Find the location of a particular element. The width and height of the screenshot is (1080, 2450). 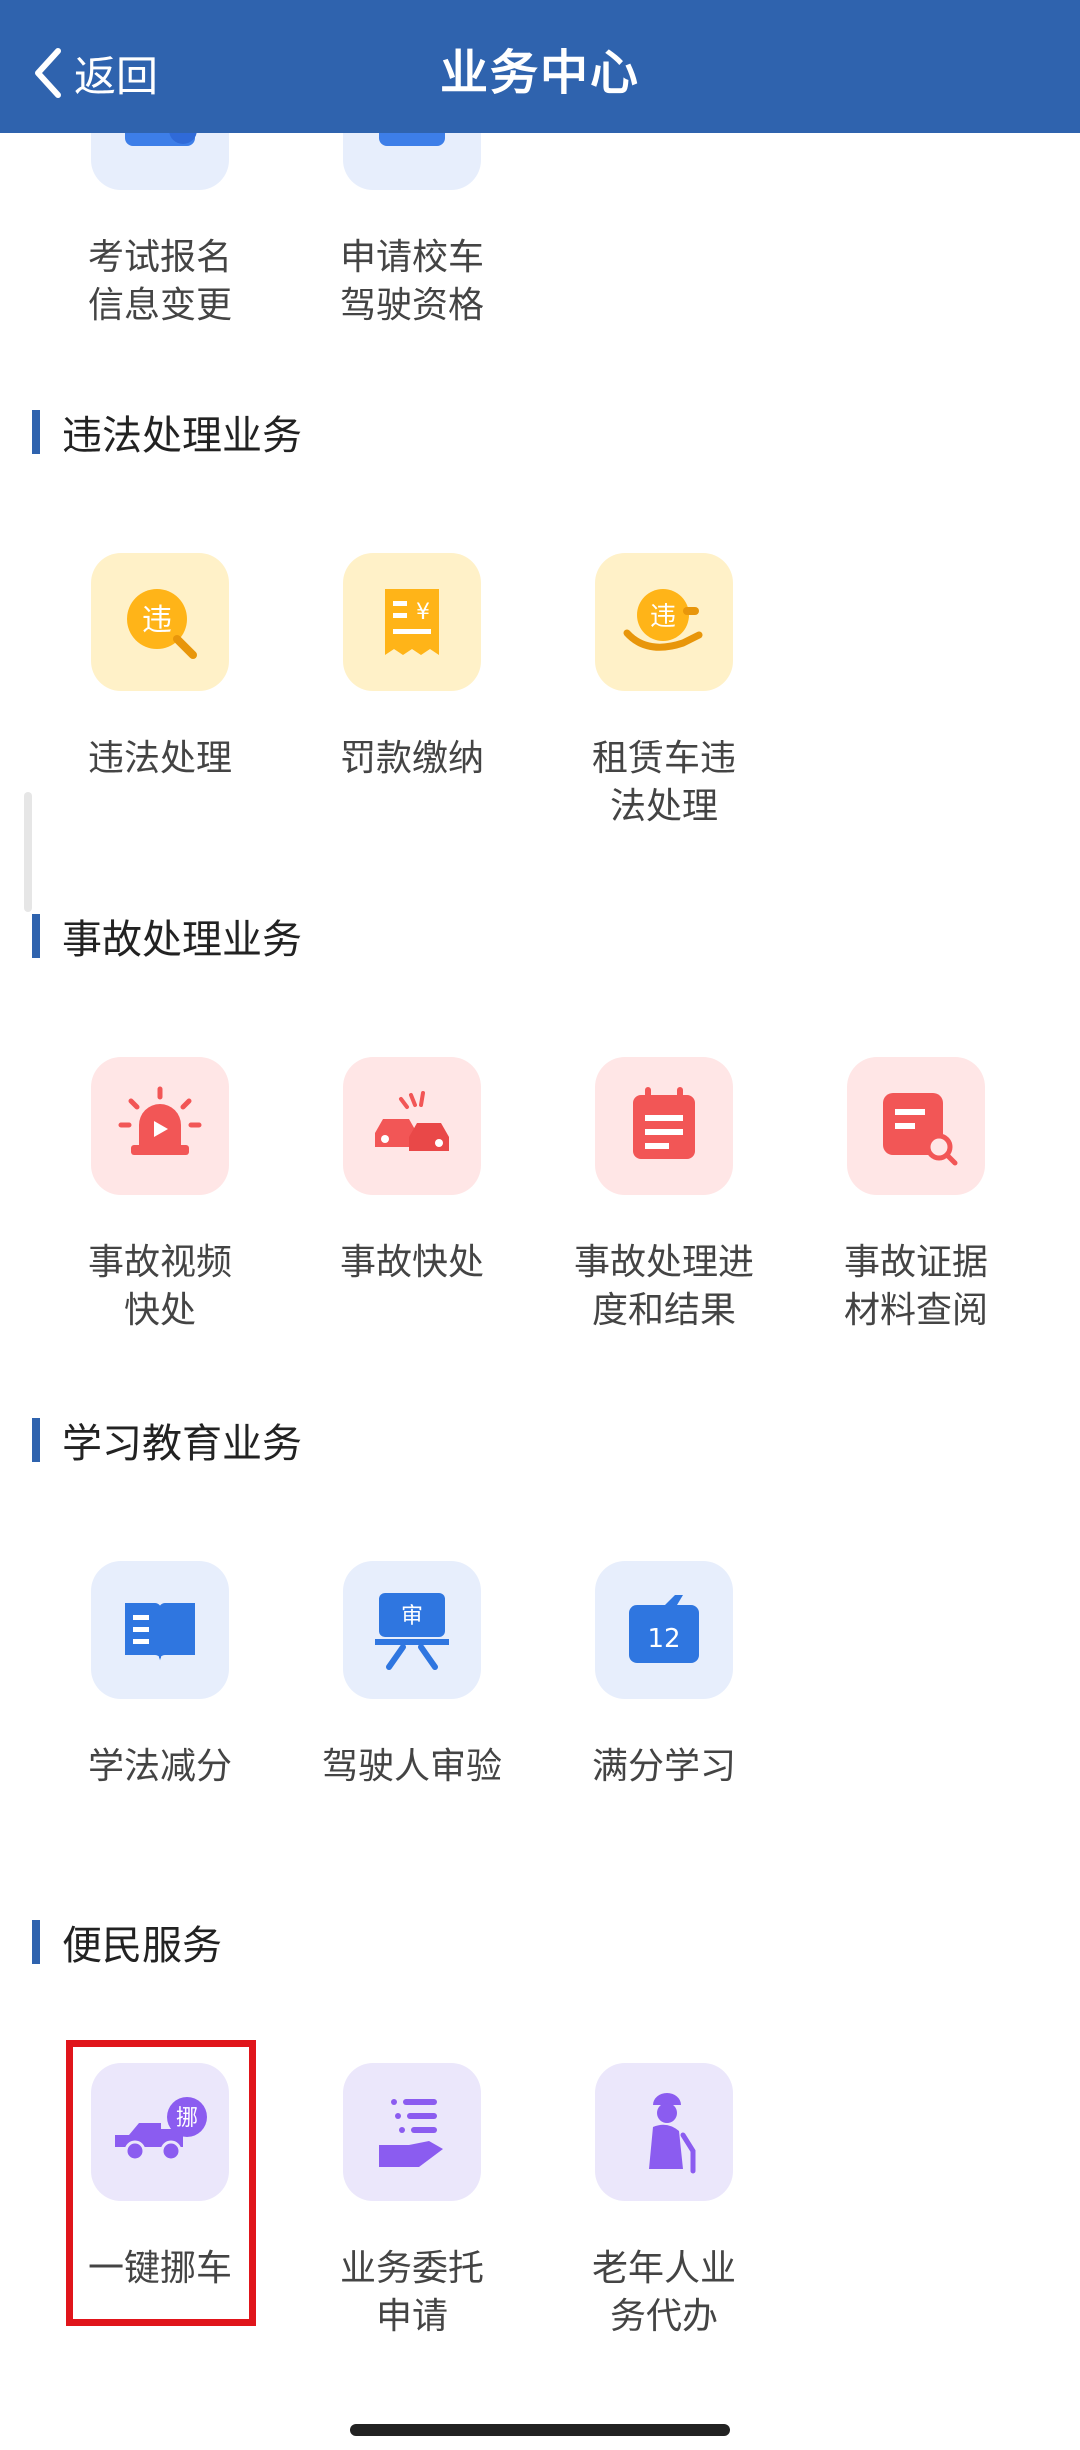

hand-list-icon is located at coordinates (412, 2132).